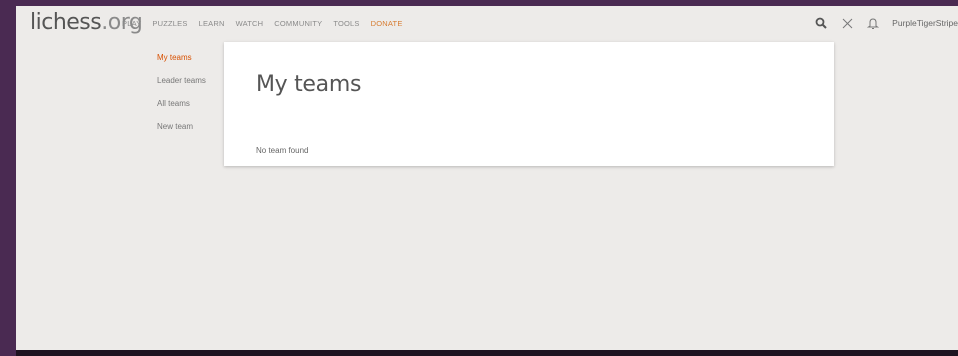 This screenshot has height=356, width=958. Describe the element at coordinates (387, 23) in the screenshot. I see `nav-donate: DONATE` at that location.